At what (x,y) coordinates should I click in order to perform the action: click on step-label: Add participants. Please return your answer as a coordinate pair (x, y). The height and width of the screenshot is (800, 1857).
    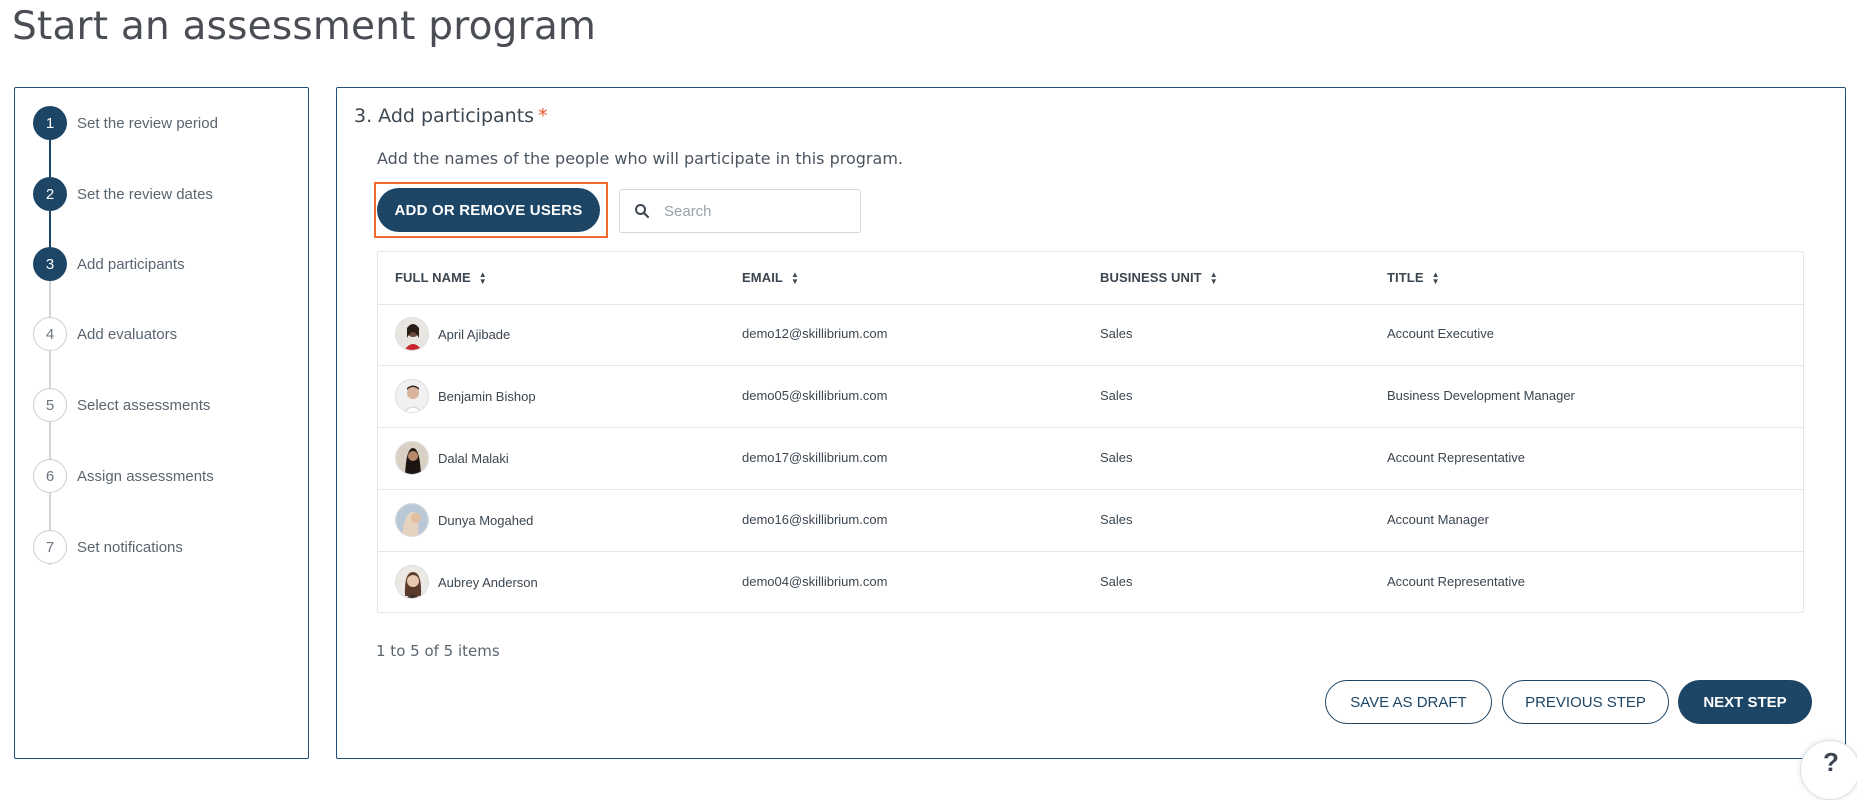
    Looking at the image, I should click on (131, 264).